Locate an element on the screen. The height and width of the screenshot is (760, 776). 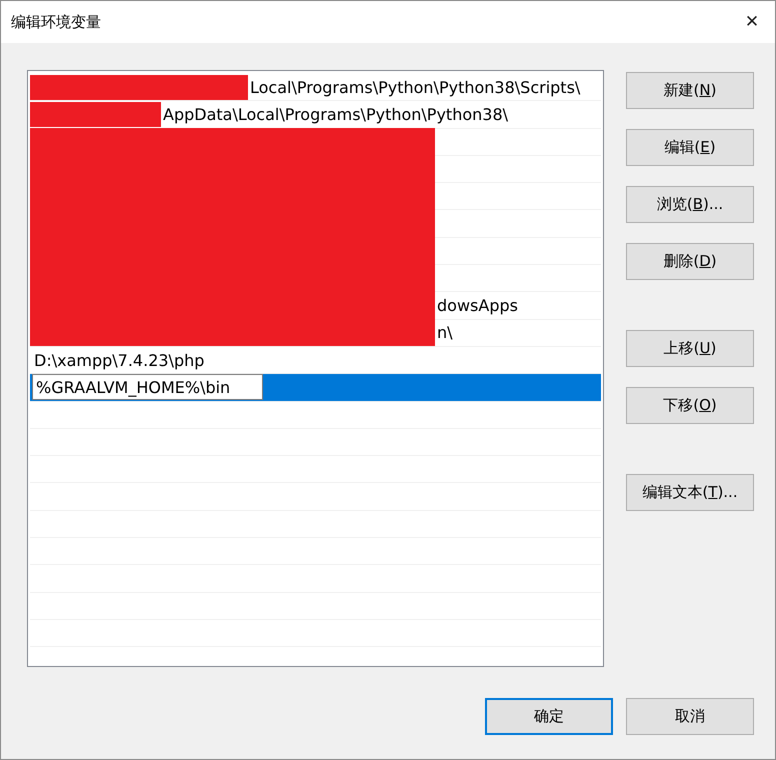
path-row: n\ is located at coordinates (315, 333).